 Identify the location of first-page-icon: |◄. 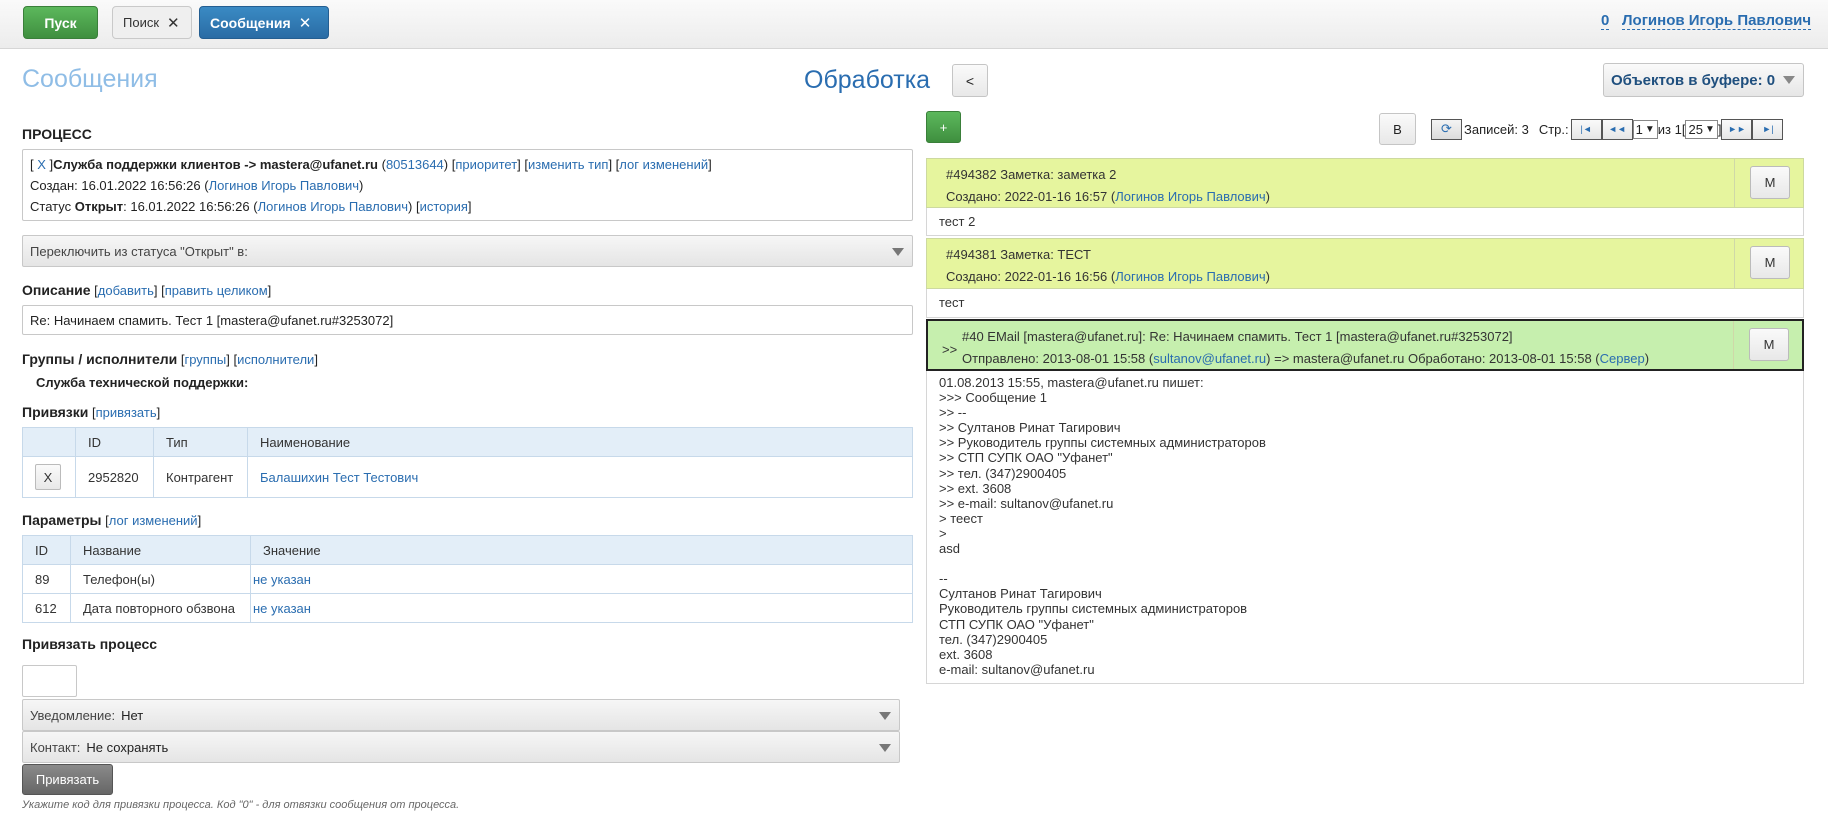
(1586, 129).